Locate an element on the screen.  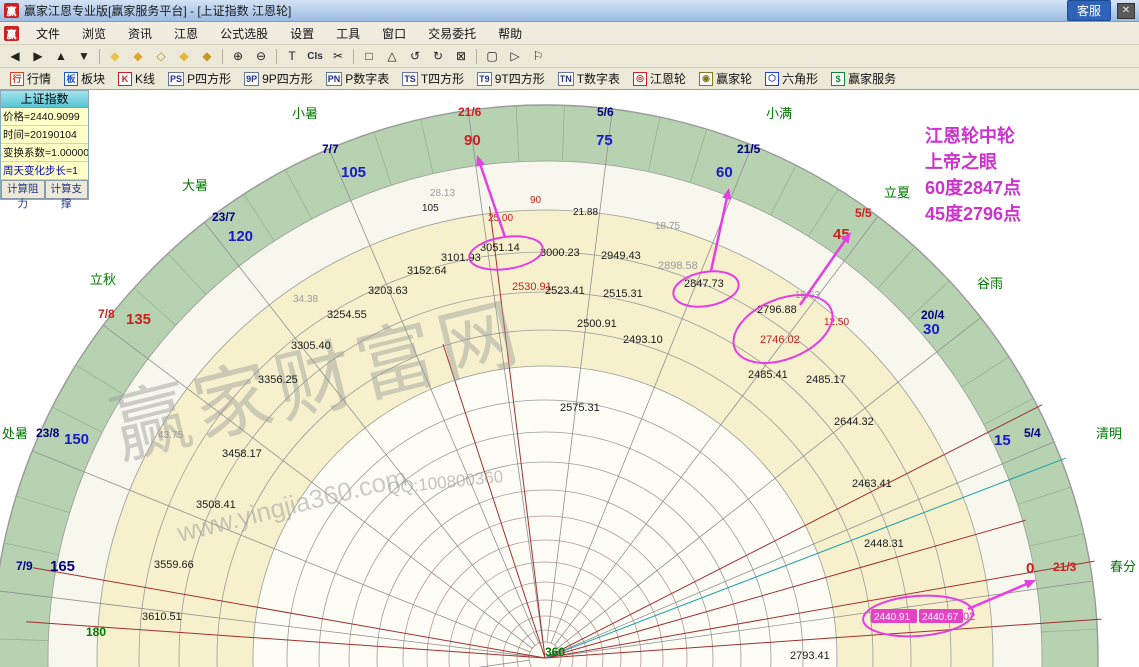
forward-icon: ▶ is located at coordinates (38, 56).